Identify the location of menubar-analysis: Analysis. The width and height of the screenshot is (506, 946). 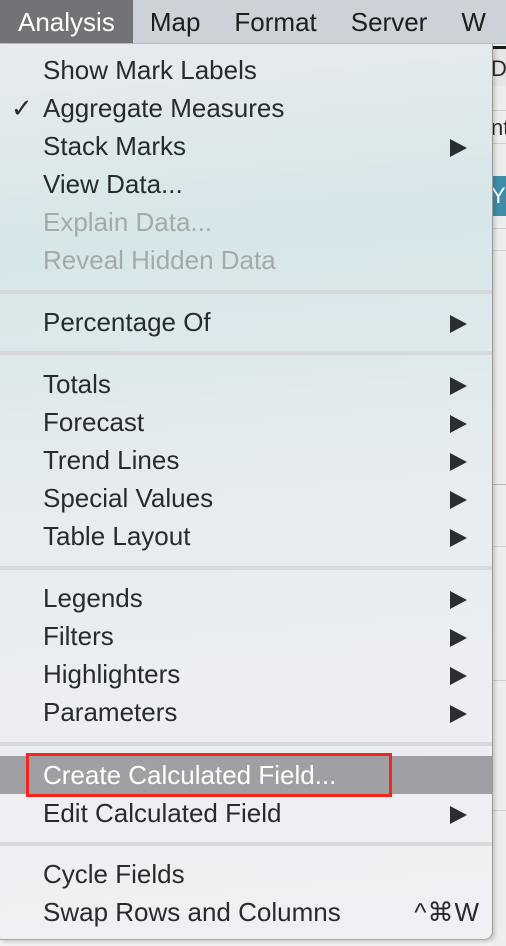
(66, 21).